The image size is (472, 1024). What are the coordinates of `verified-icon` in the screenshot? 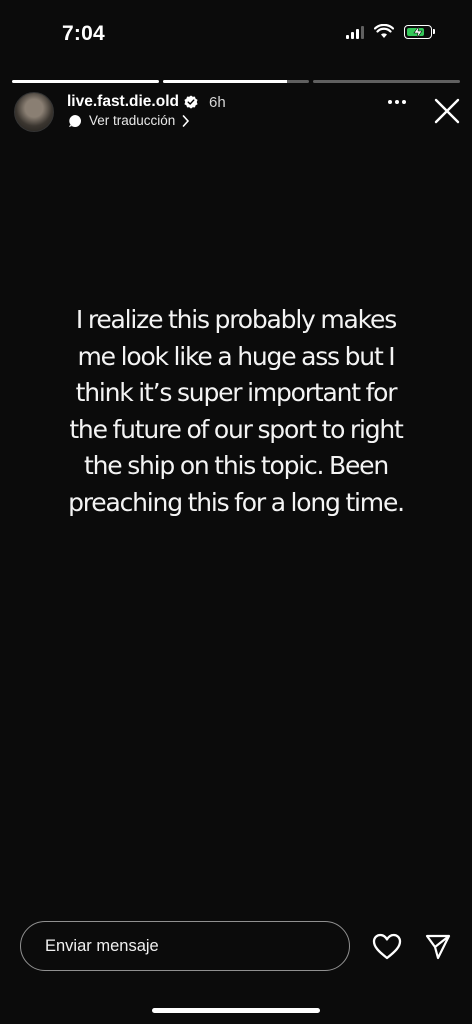 It's located at (191, 102).